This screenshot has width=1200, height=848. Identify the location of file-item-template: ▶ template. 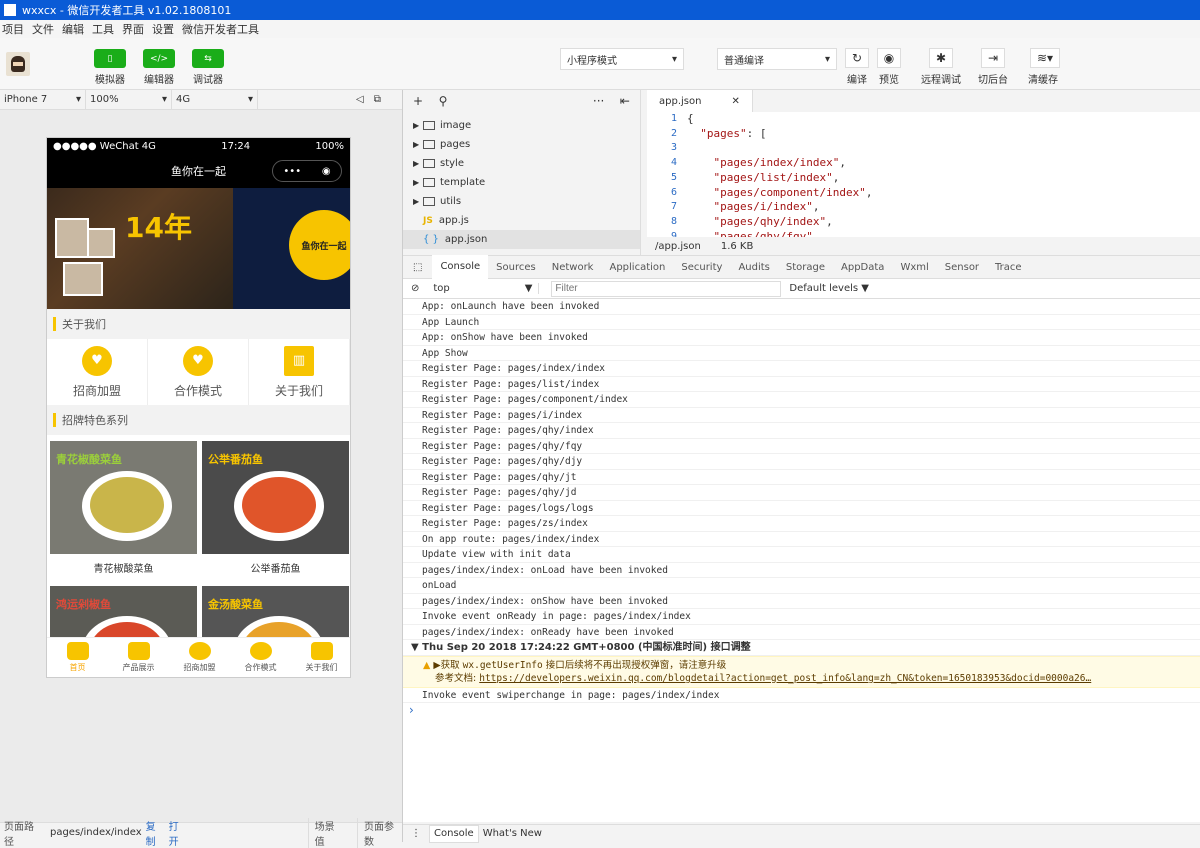
(521, 182).